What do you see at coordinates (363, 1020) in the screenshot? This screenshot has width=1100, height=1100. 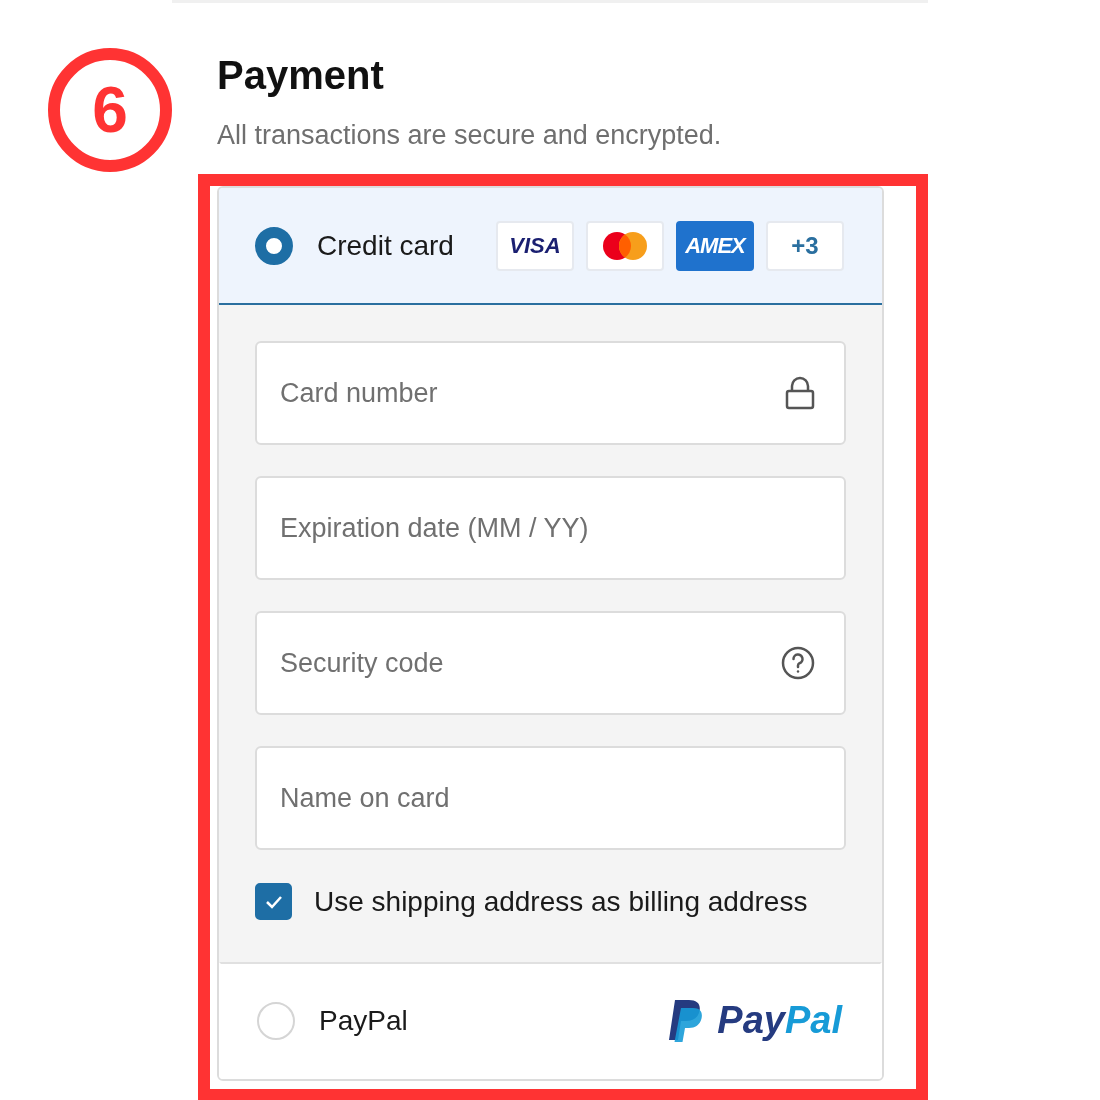 I see `payment-option-label: PayPal` at bounding box center [363, 1020].